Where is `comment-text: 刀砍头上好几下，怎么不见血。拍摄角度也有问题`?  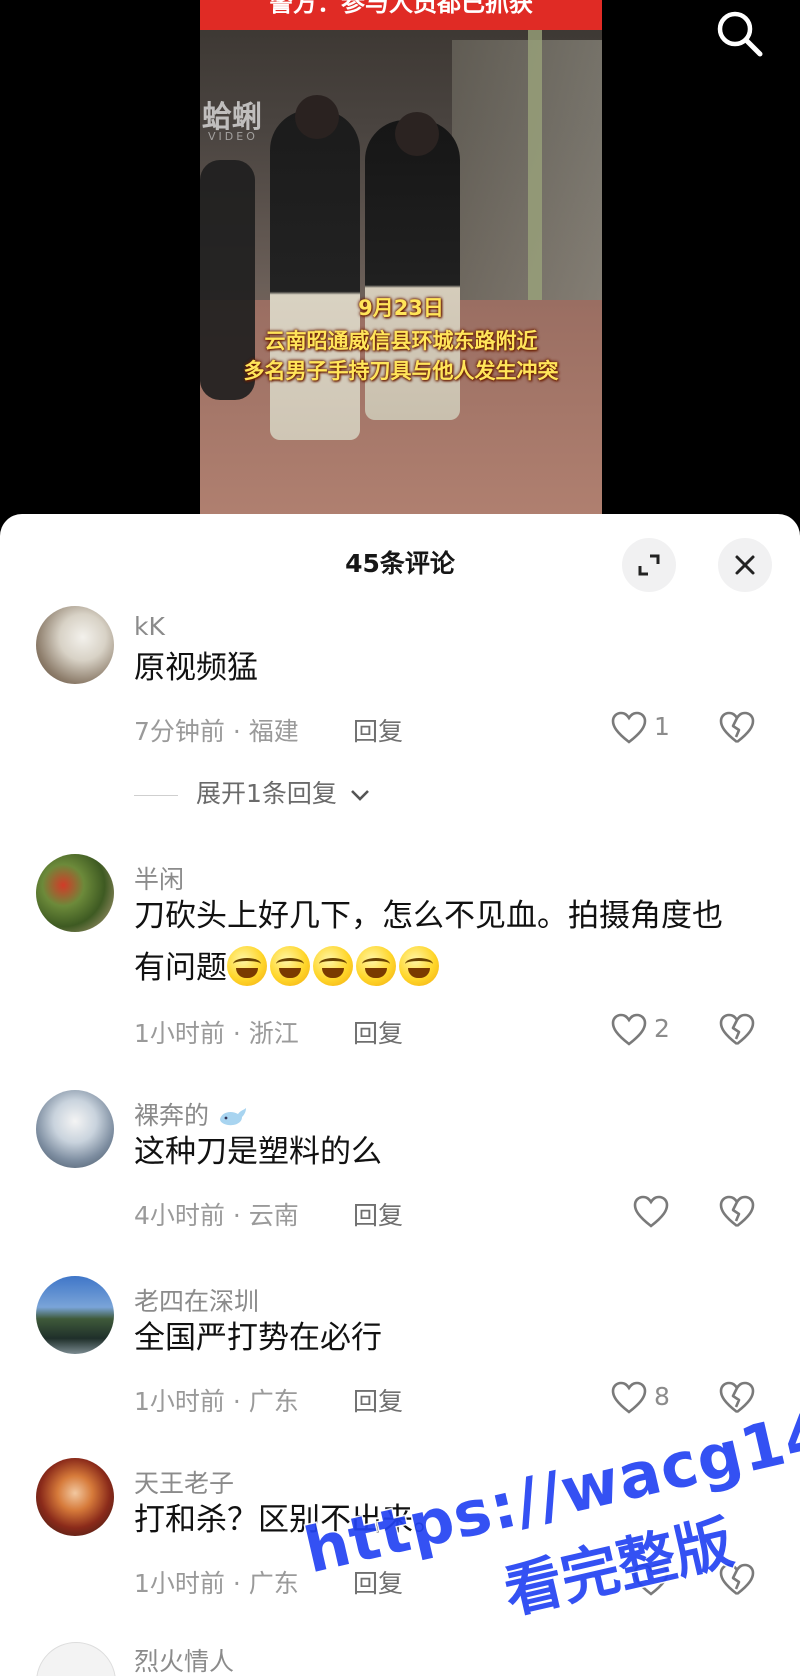 comment-text: 刀砍头上好几下，怎么不见血。拍摄角度也有问题 is located at coordinates (439, 942).